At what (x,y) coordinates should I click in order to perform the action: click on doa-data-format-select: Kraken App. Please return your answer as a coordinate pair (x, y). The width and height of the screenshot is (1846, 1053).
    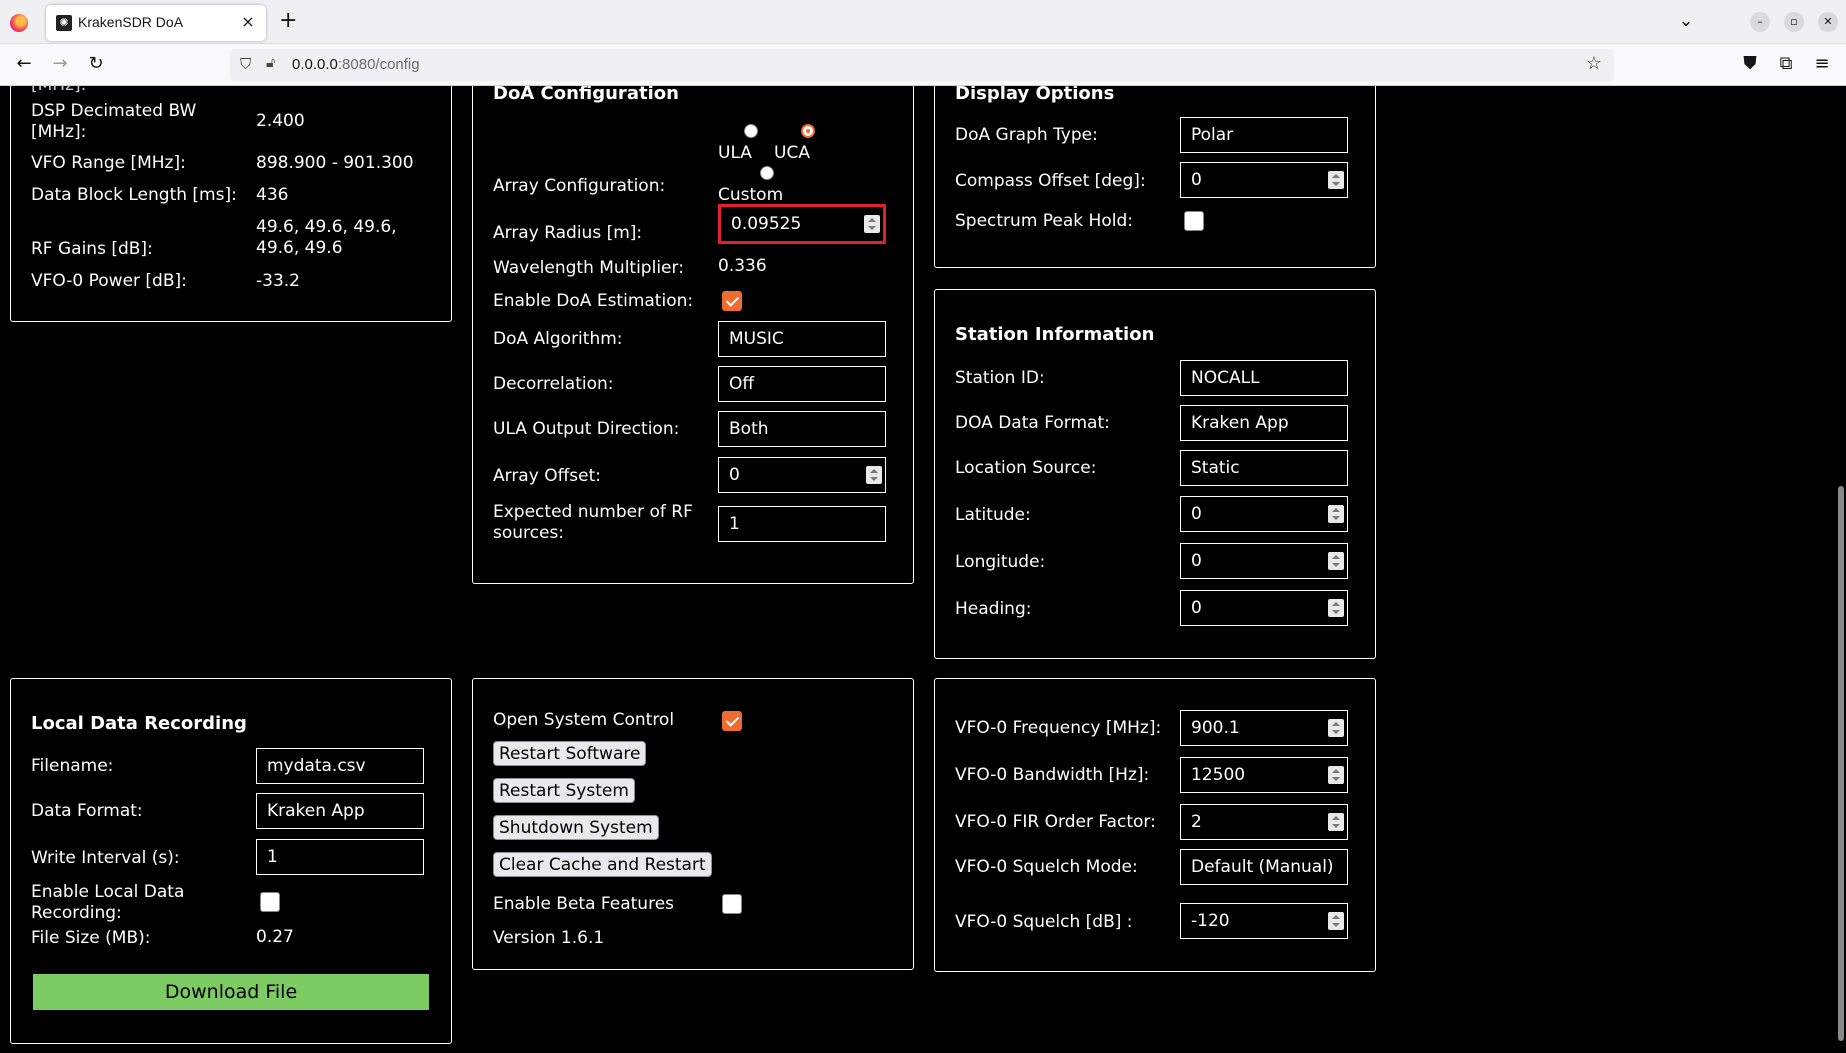
    Looking at the image, I should click on (1264, 423).